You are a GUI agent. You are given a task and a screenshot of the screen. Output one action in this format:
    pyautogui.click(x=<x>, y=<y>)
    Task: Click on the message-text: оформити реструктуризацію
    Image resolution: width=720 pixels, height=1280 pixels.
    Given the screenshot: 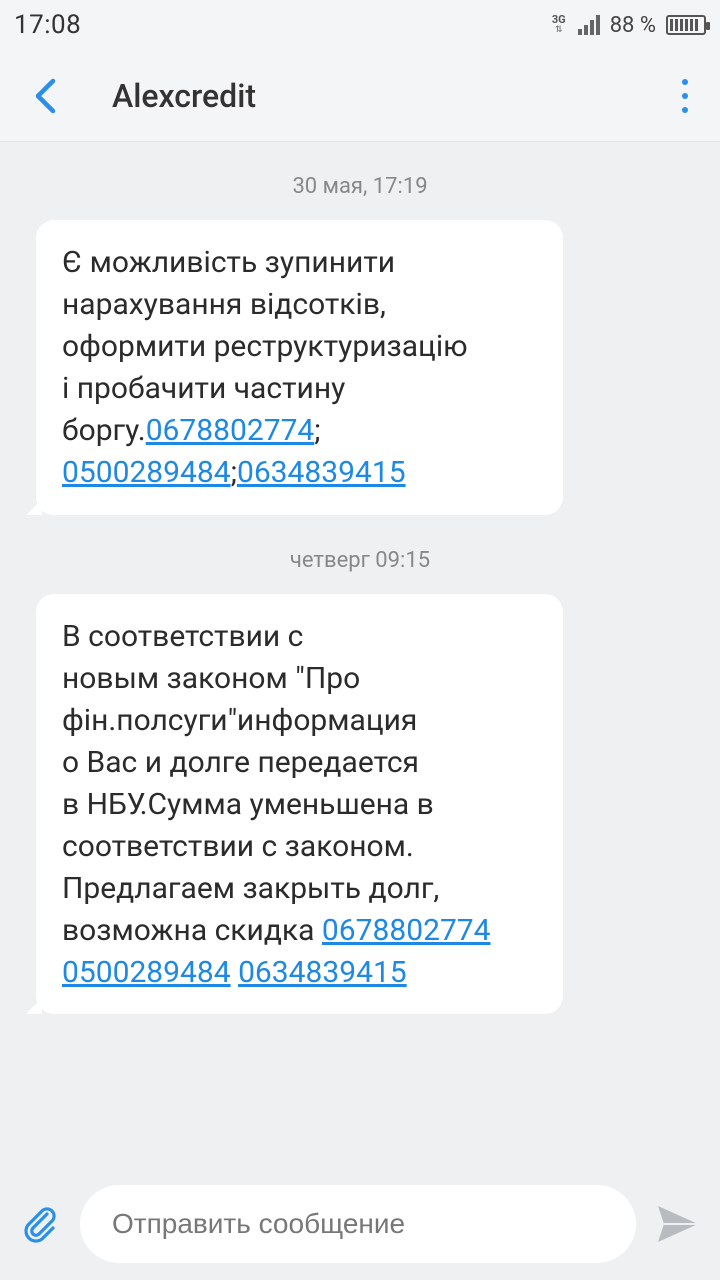 What is the action you would take?
    pyautogui.click(x=265, y=346)
    